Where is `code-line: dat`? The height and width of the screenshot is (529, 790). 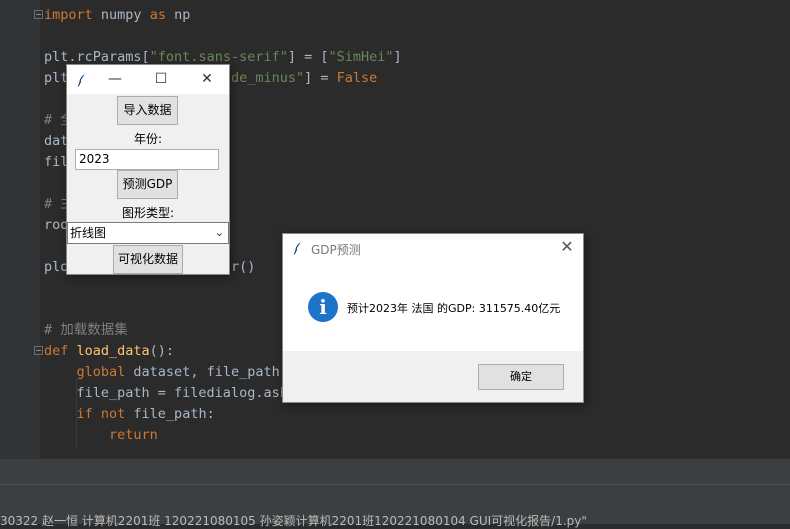
code-line: dat is located at coordinates (56, 141).